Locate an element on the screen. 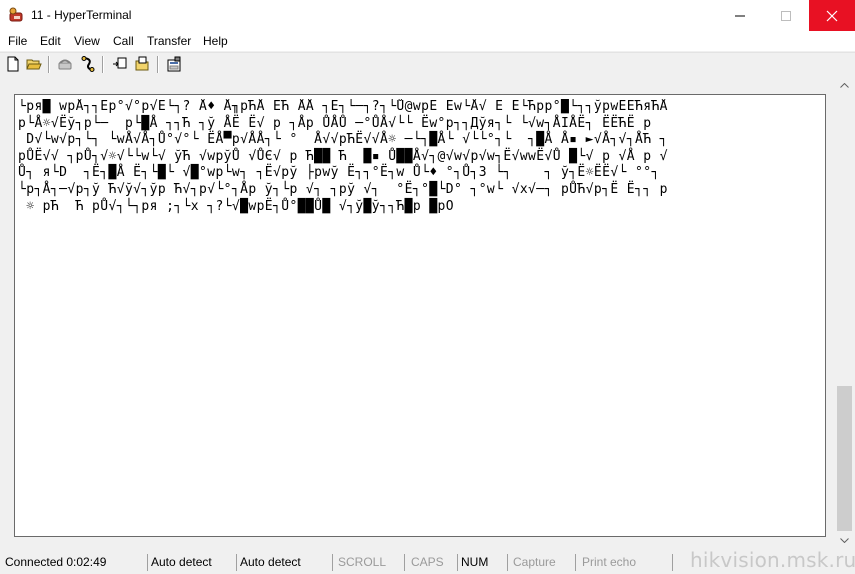 This screenshot has width=855, height=574. status-connected: Connected 0:02:49 is located at coordinates (75, 562).